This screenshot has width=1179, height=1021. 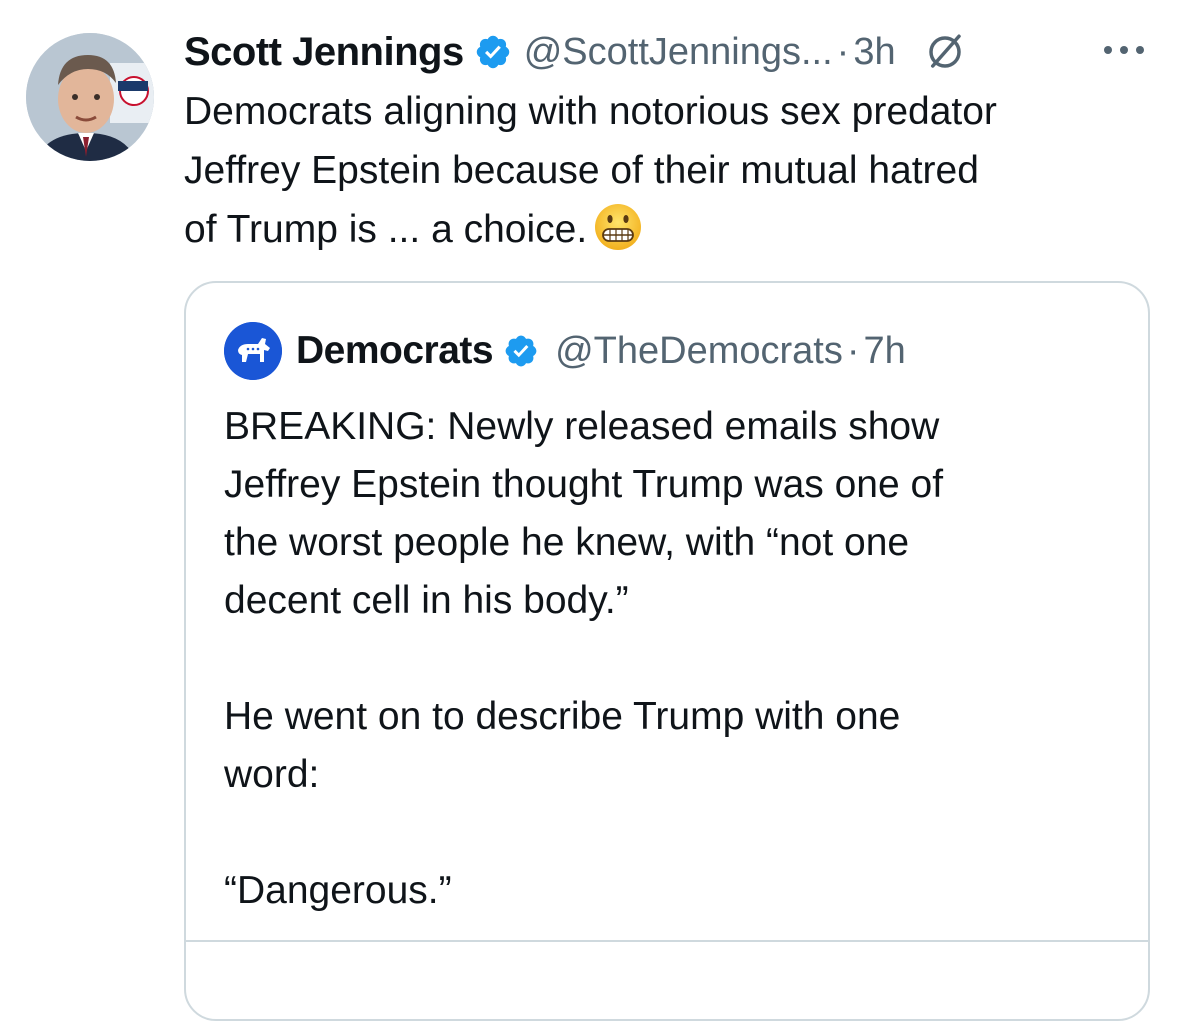 What do you see at coordinates (253, 351) in the screenshot?
I see `democratic-donkey-logo-icon` at bounding box center [253, 351].